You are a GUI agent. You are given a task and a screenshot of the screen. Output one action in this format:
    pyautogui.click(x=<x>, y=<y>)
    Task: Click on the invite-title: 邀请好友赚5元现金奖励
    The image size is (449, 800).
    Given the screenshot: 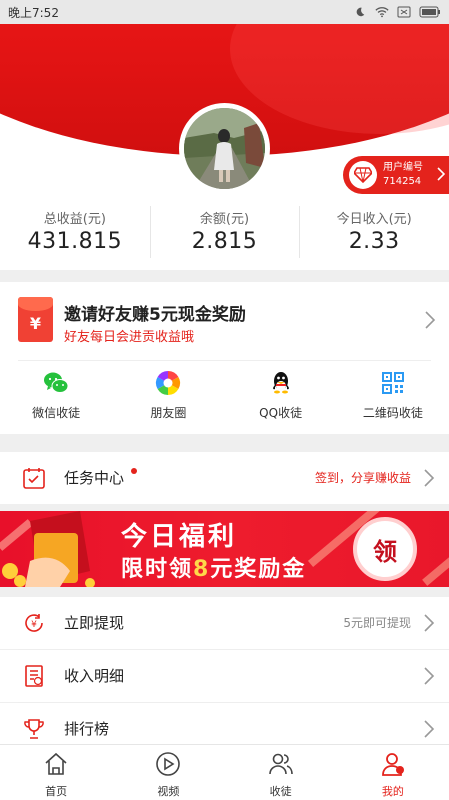 What is the action you would take?
    pyautogui.click(x=155, y=315)
    